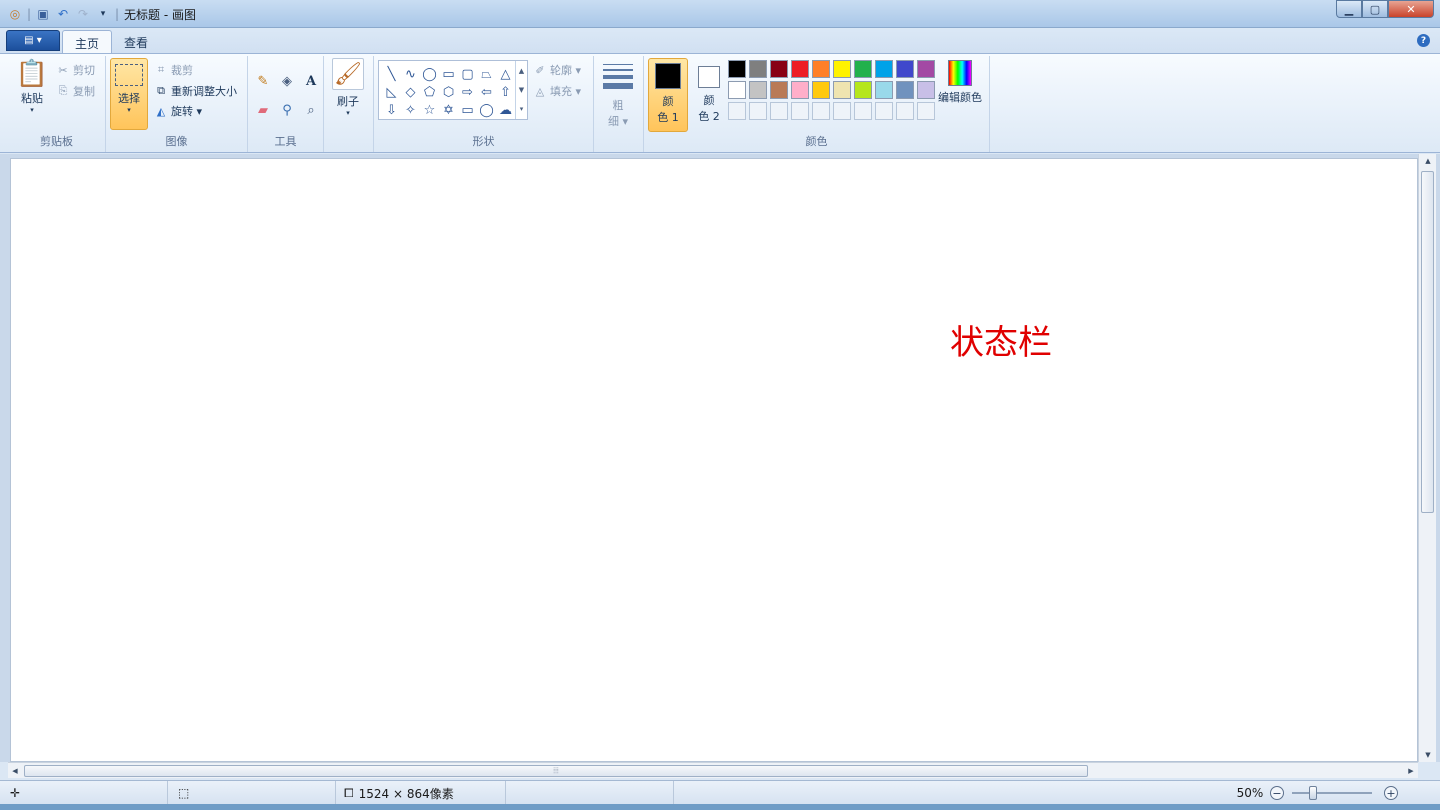 Image resolution: width=1440 pixels, height=810 pixels. I want to click on outline-button: ✐ 轮廓 ▾, so click(556, 70).